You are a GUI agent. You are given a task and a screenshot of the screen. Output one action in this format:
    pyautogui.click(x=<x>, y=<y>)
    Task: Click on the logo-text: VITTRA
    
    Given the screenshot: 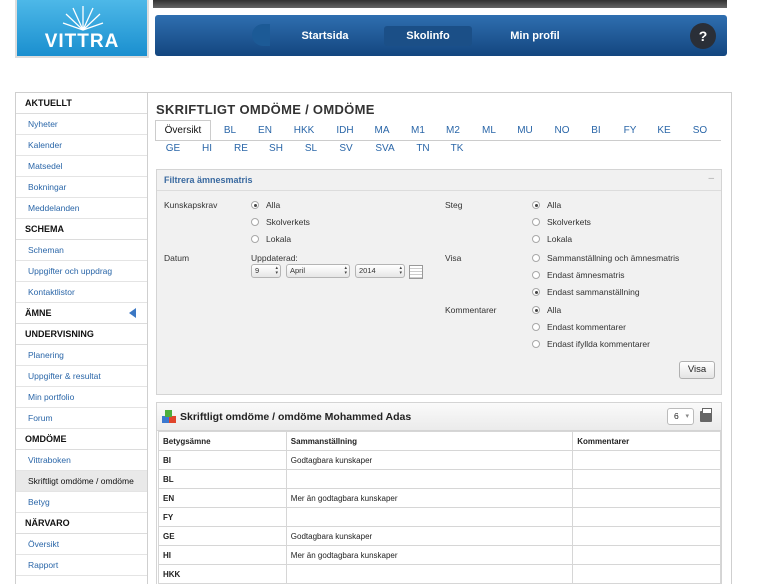 What is the action you would take?
    pyautogui.click(x=82, y=41)
    